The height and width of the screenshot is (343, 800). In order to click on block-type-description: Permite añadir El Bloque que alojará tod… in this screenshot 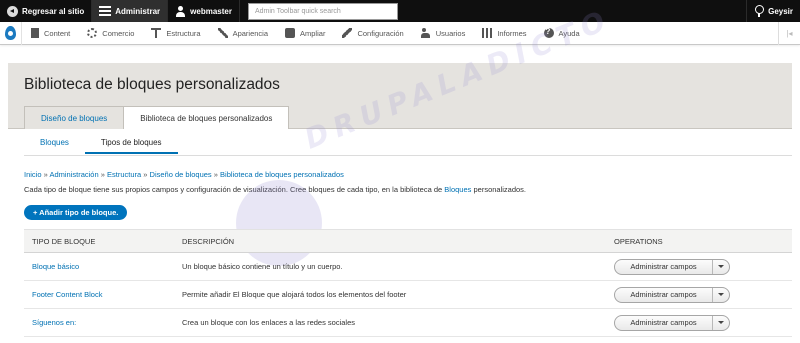, I will do `click(294, 294)`.